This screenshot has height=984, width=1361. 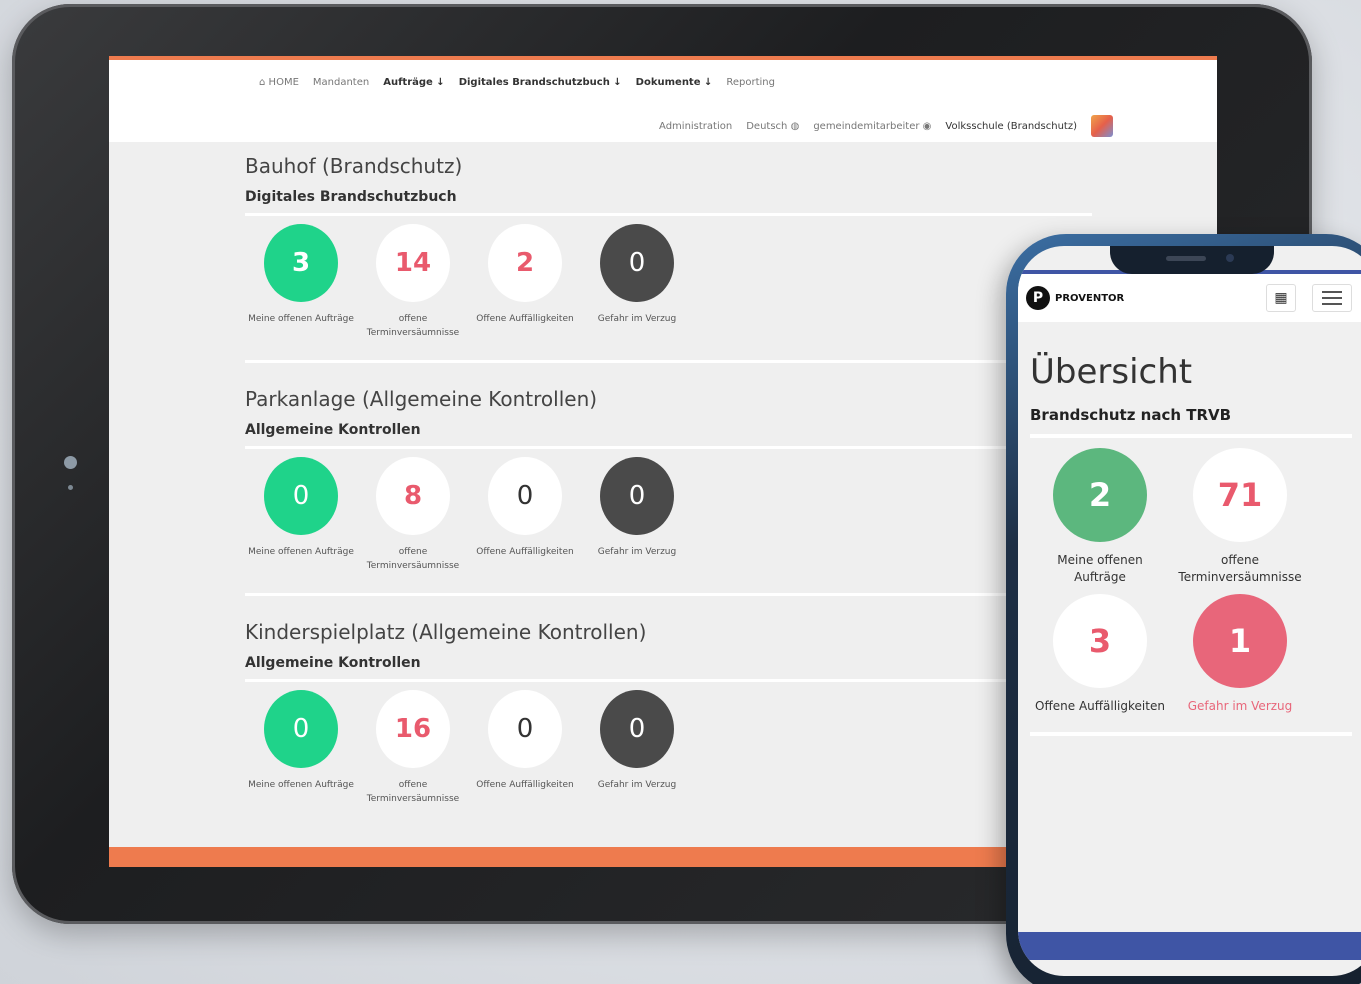 I want to click on phone-header: P PROVENTOR ▦, so click(x=1189, y=298).